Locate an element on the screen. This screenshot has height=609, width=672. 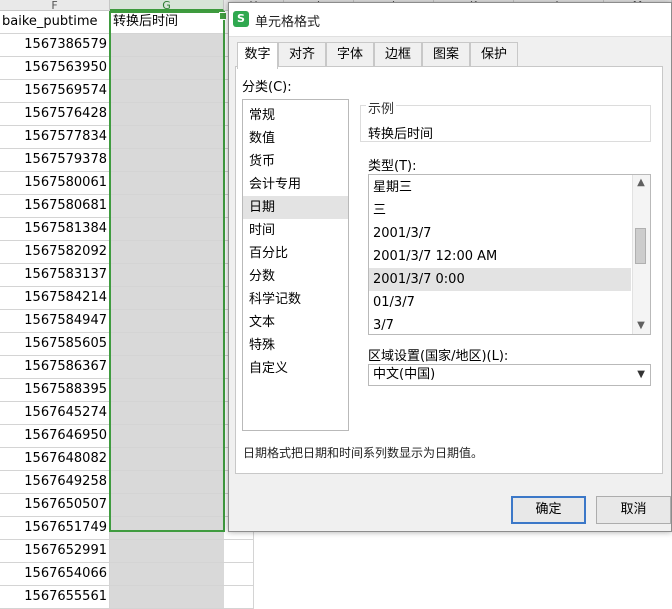
category-item: 数值 is located at coordinates (295, 138).